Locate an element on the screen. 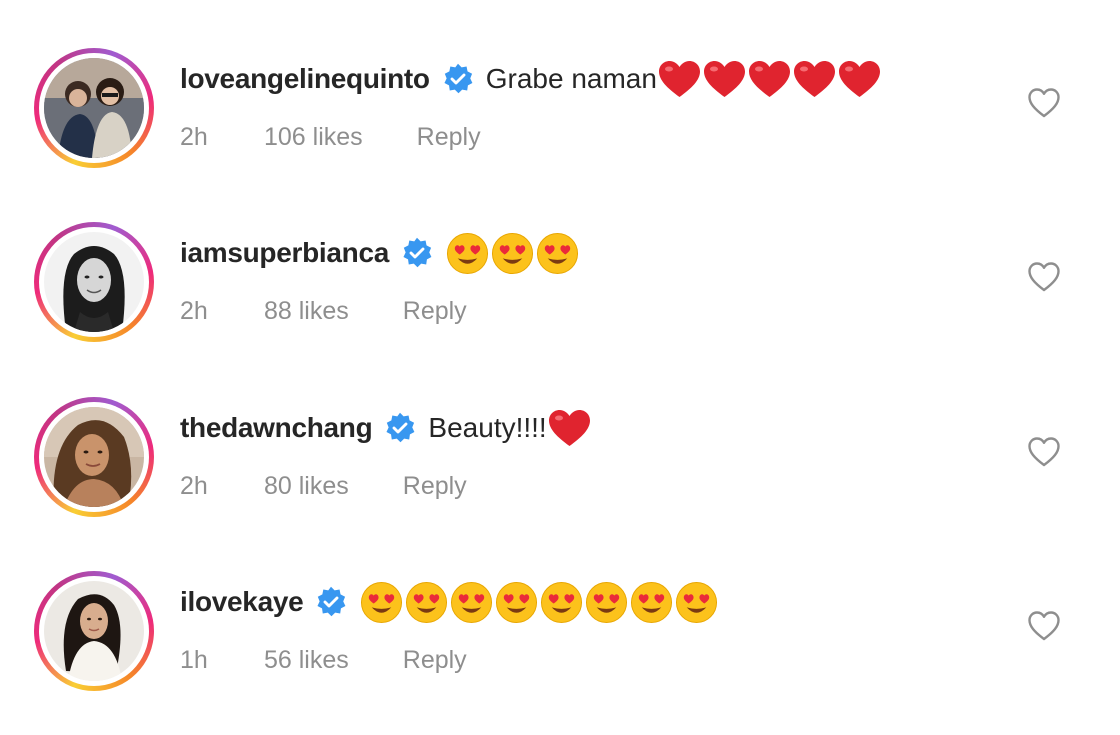  comment-line: loveangelinequinto Grabe naman is located at coordinates (531, 79).